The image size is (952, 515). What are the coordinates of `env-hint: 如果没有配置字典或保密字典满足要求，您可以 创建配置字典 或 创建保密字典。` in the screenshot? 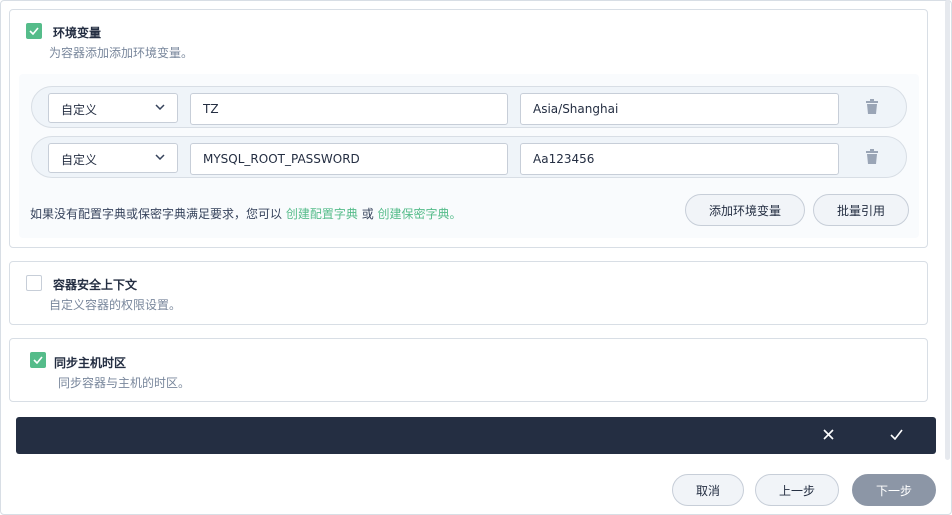 It's located at (246, 213).